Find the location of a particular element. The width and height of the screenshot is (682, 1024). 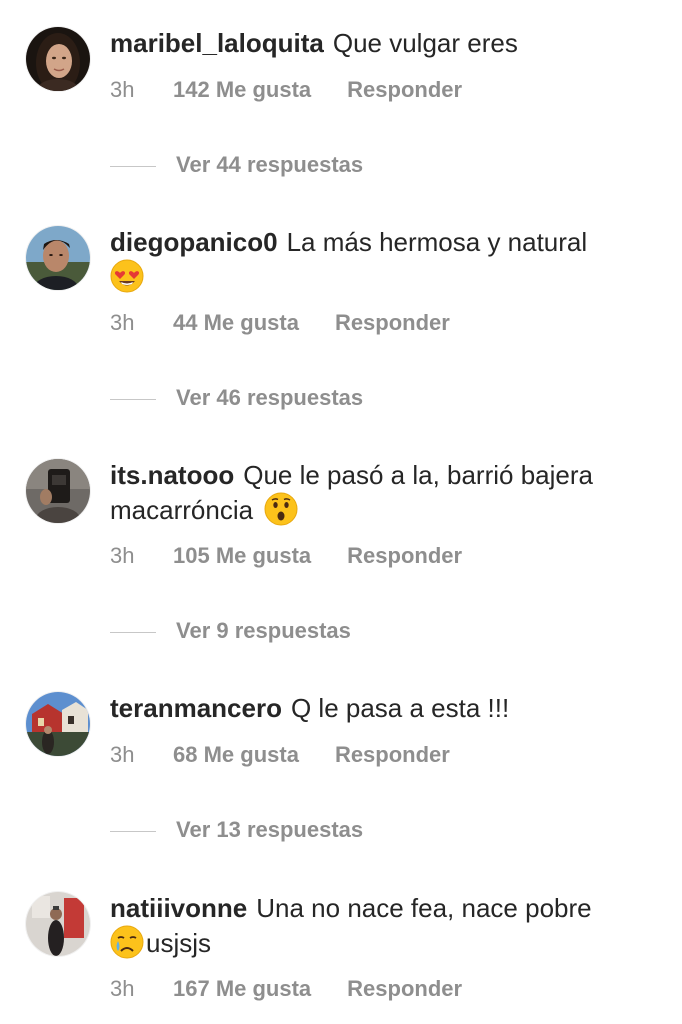

comment-body: maribel_laloquita Que vulgar eres is located at coordinates (385, 43).